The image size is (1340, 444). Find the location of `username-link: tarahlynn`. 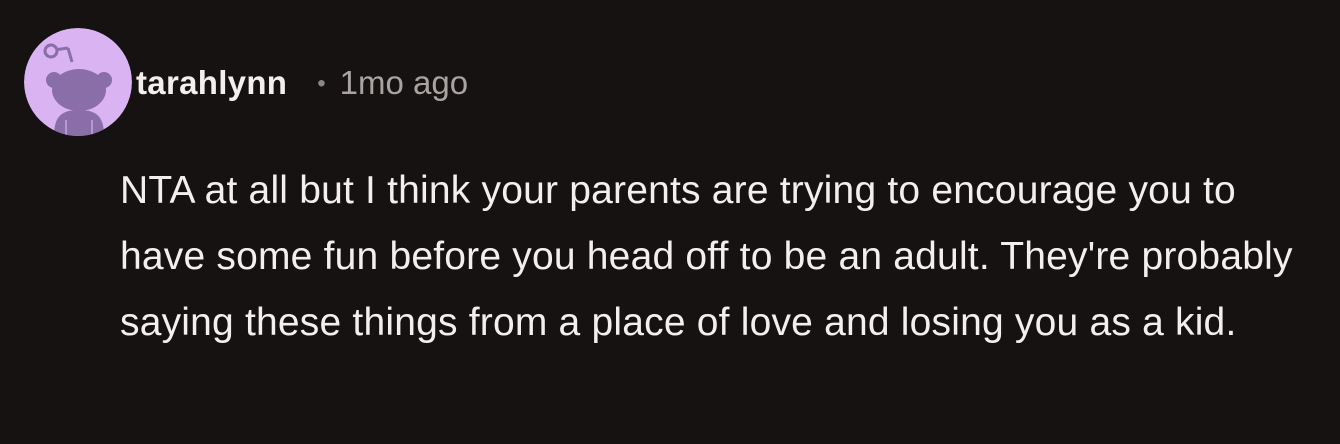

username-link: tarahlynn is located at coordinates (211, 83).